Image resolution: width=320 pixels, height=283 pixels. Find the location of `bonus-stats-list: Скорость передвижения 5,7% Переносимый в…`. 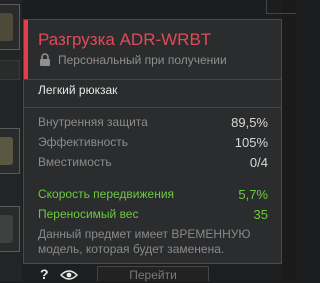

bonus-stats-list: Скорость передвижения 5,7% Переносимый в… is located at coordinates (153, 204).